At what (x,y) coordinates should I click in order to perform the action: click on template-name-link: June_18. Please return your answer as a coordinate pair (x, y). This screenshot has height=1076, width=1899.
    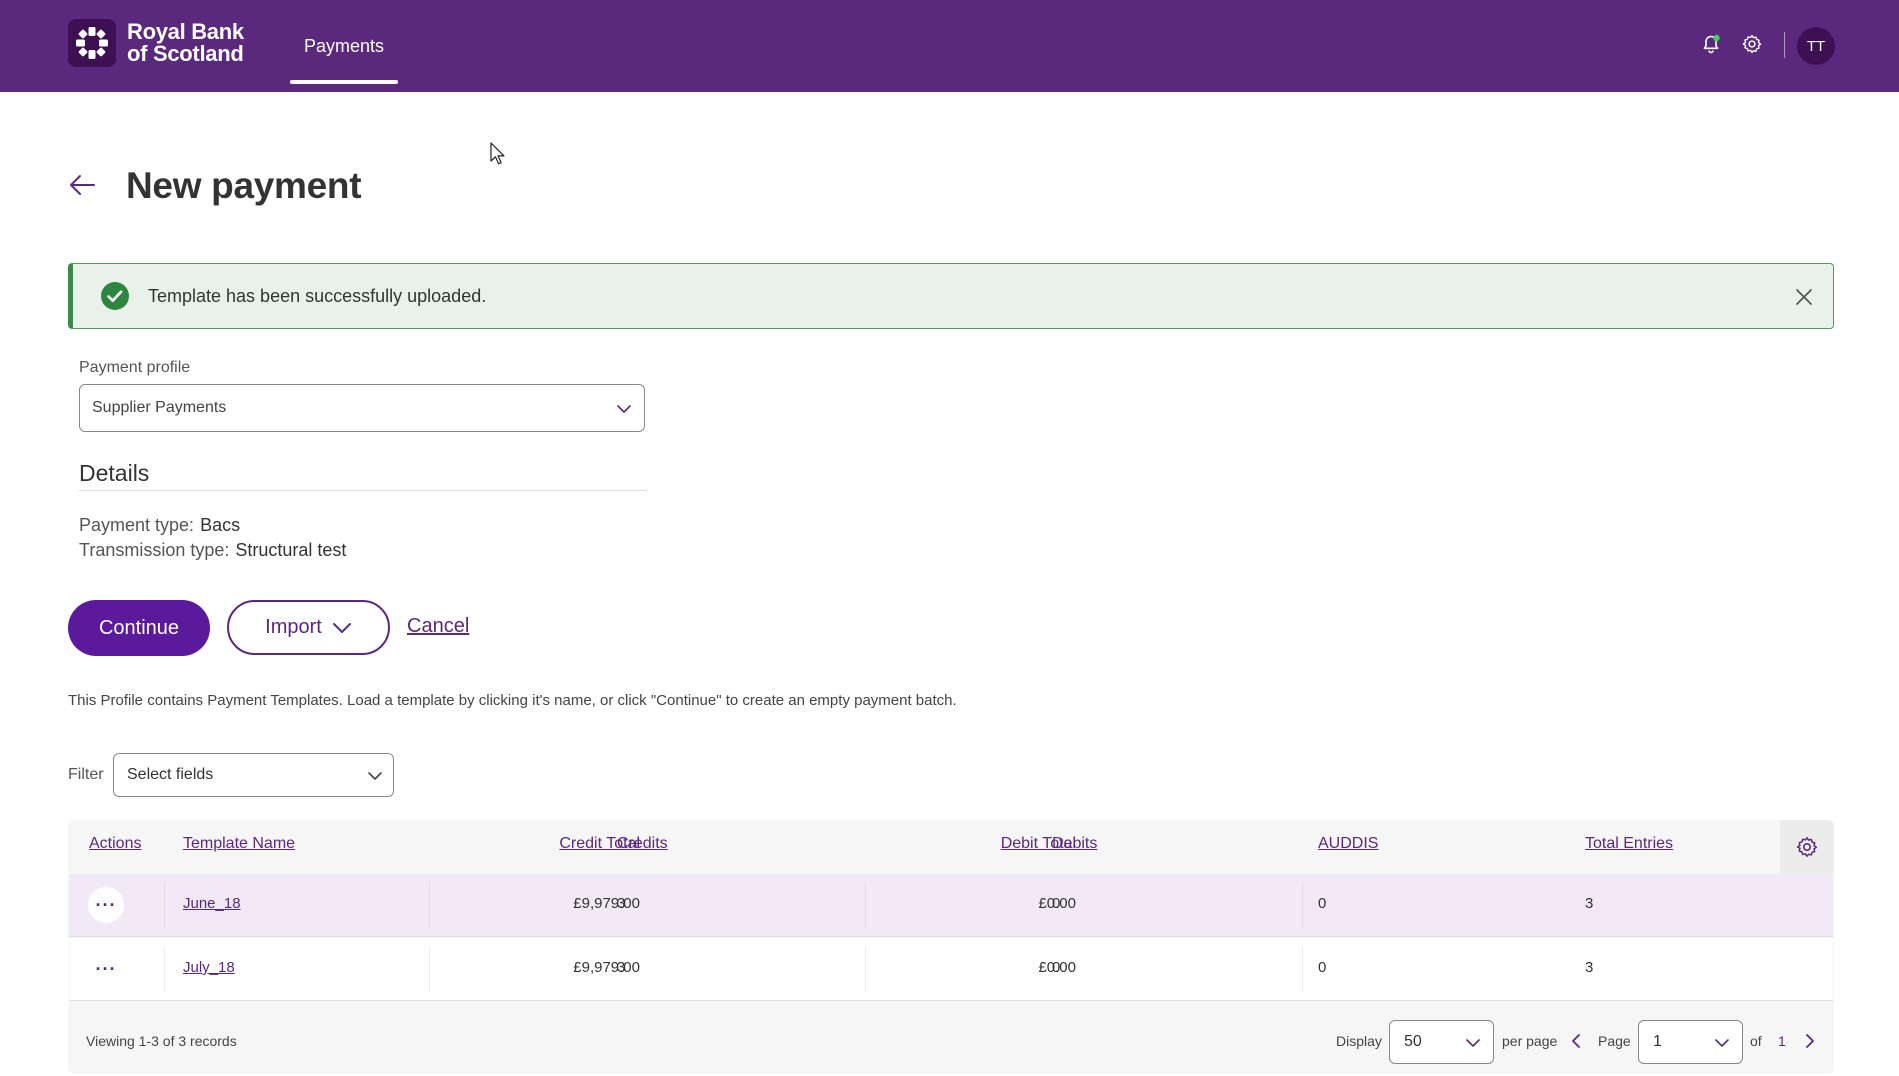
    Looking at the image, I should click on (212, 903).